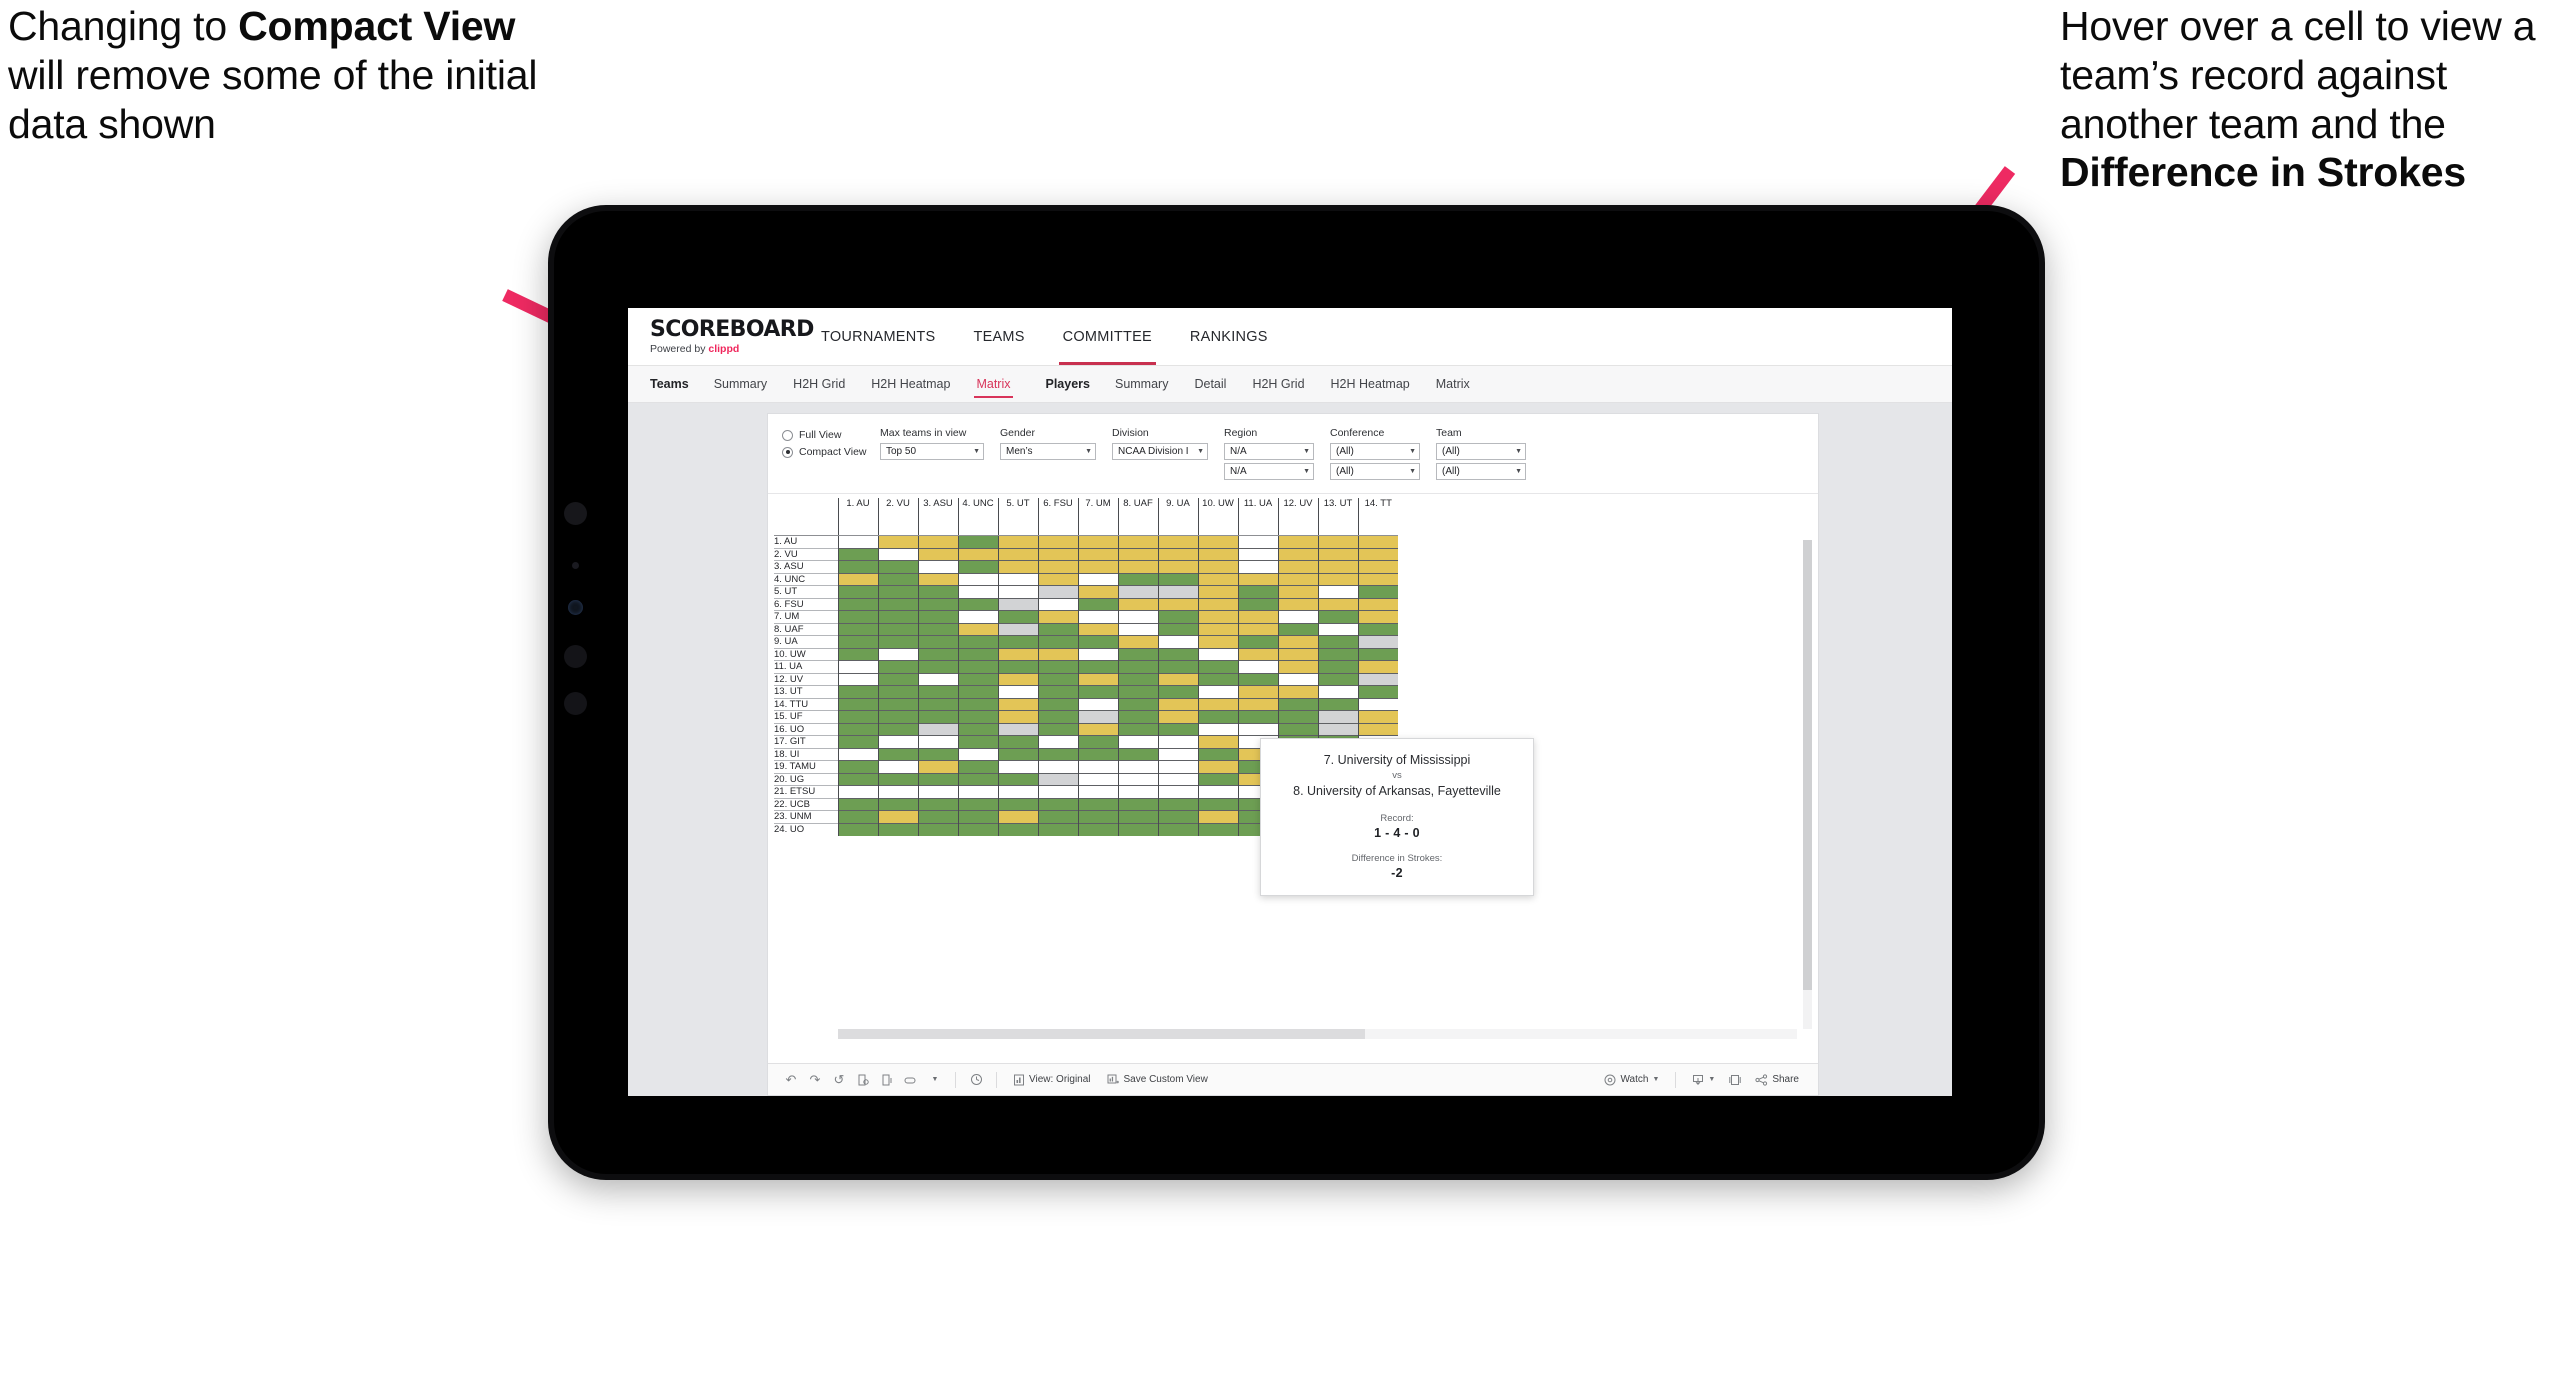  Describe the element at coordinates (839, 1080) in the screenshot. I see `revert-icon: ↺` at that location.